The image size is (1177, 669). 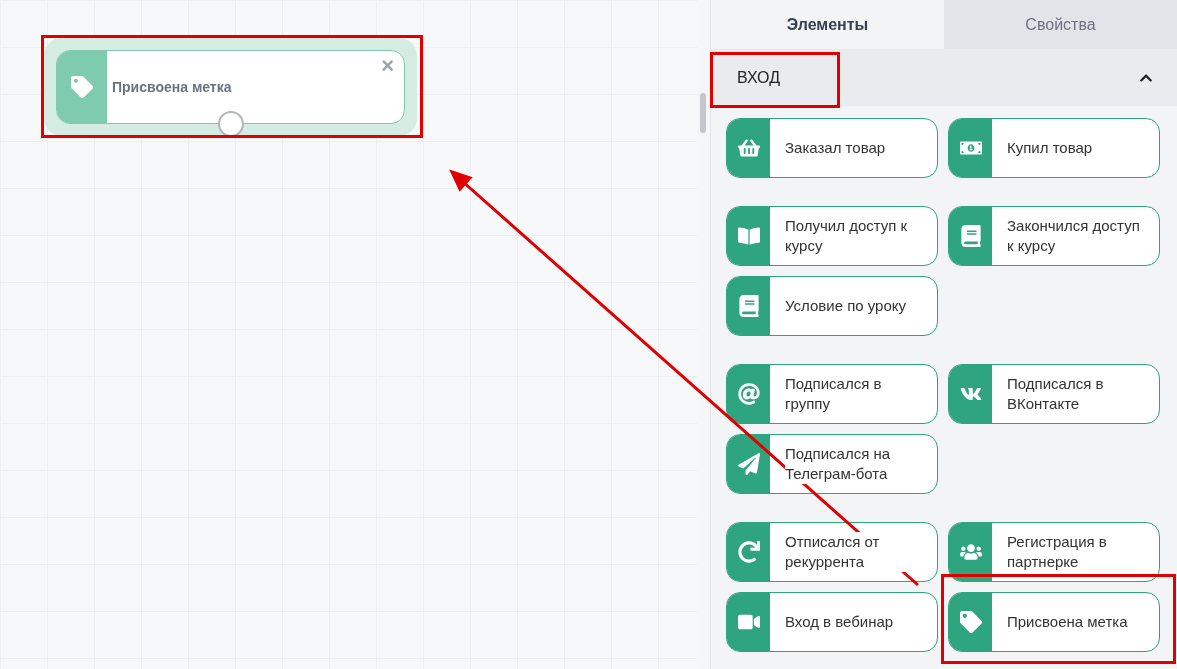 What do you see at coordinates (703, 113) in the screenshot?
I see `scrollbar-thumb` at bounding box center [703, 113].